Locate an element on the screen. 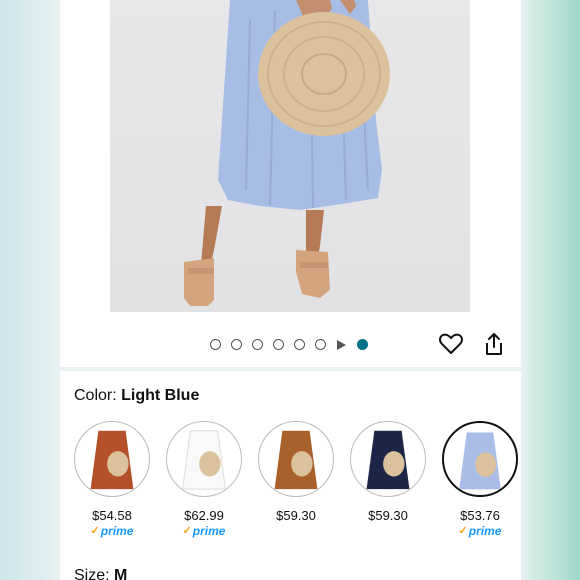 This screenshot has width=580, height=580. swatch-price: $54.58 is located at coordinates (112, 515).